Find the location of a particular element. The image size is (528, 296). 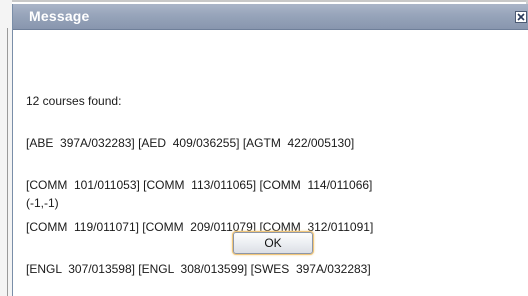

close-icon is located at coordinates (521, 17).